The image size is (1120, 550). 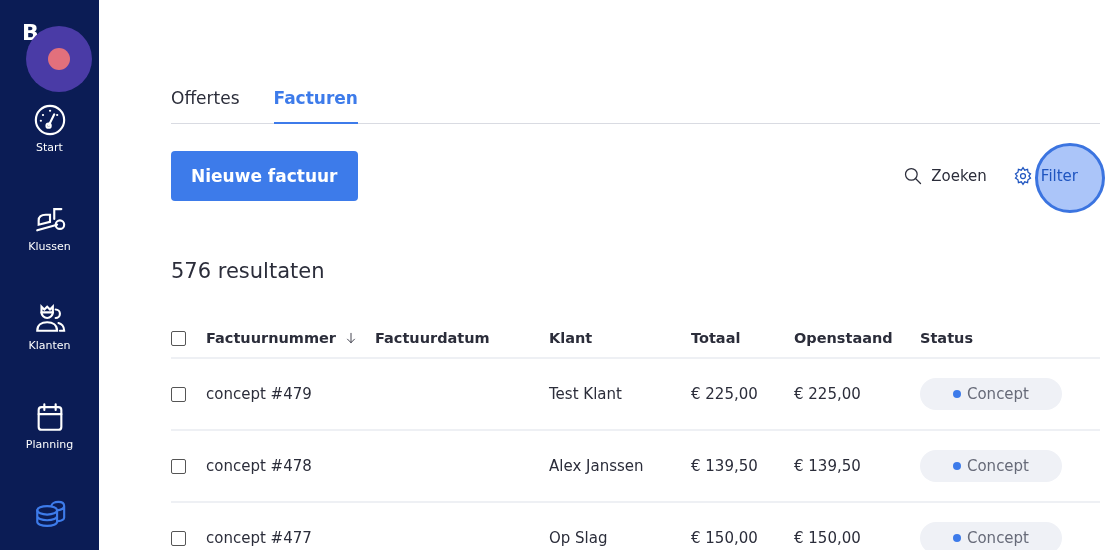 I want to click on gear-icon, so click(x=1022, y=176).